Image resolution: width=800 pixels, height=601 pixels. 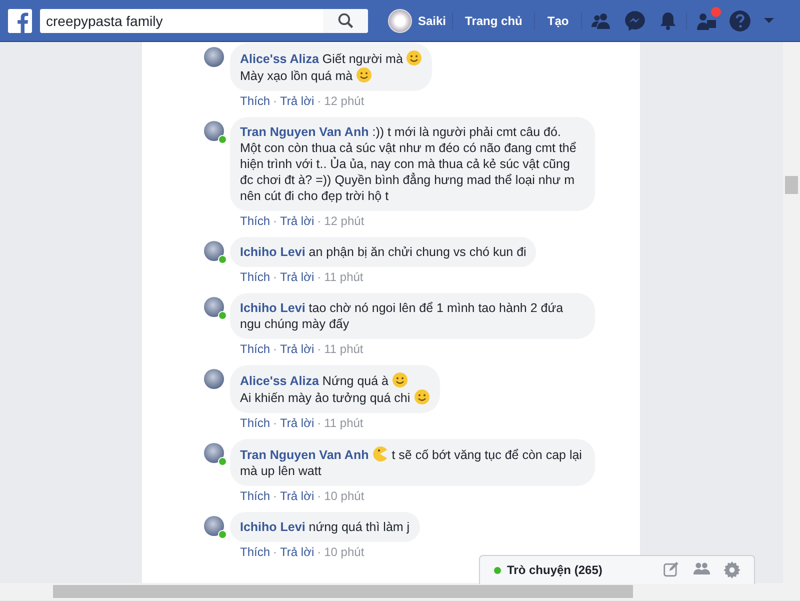 I want to click on comment-text: Alice'ss Aliza Giết người mà Mày xạo lồn quá mà, so click(x=331, y=67).